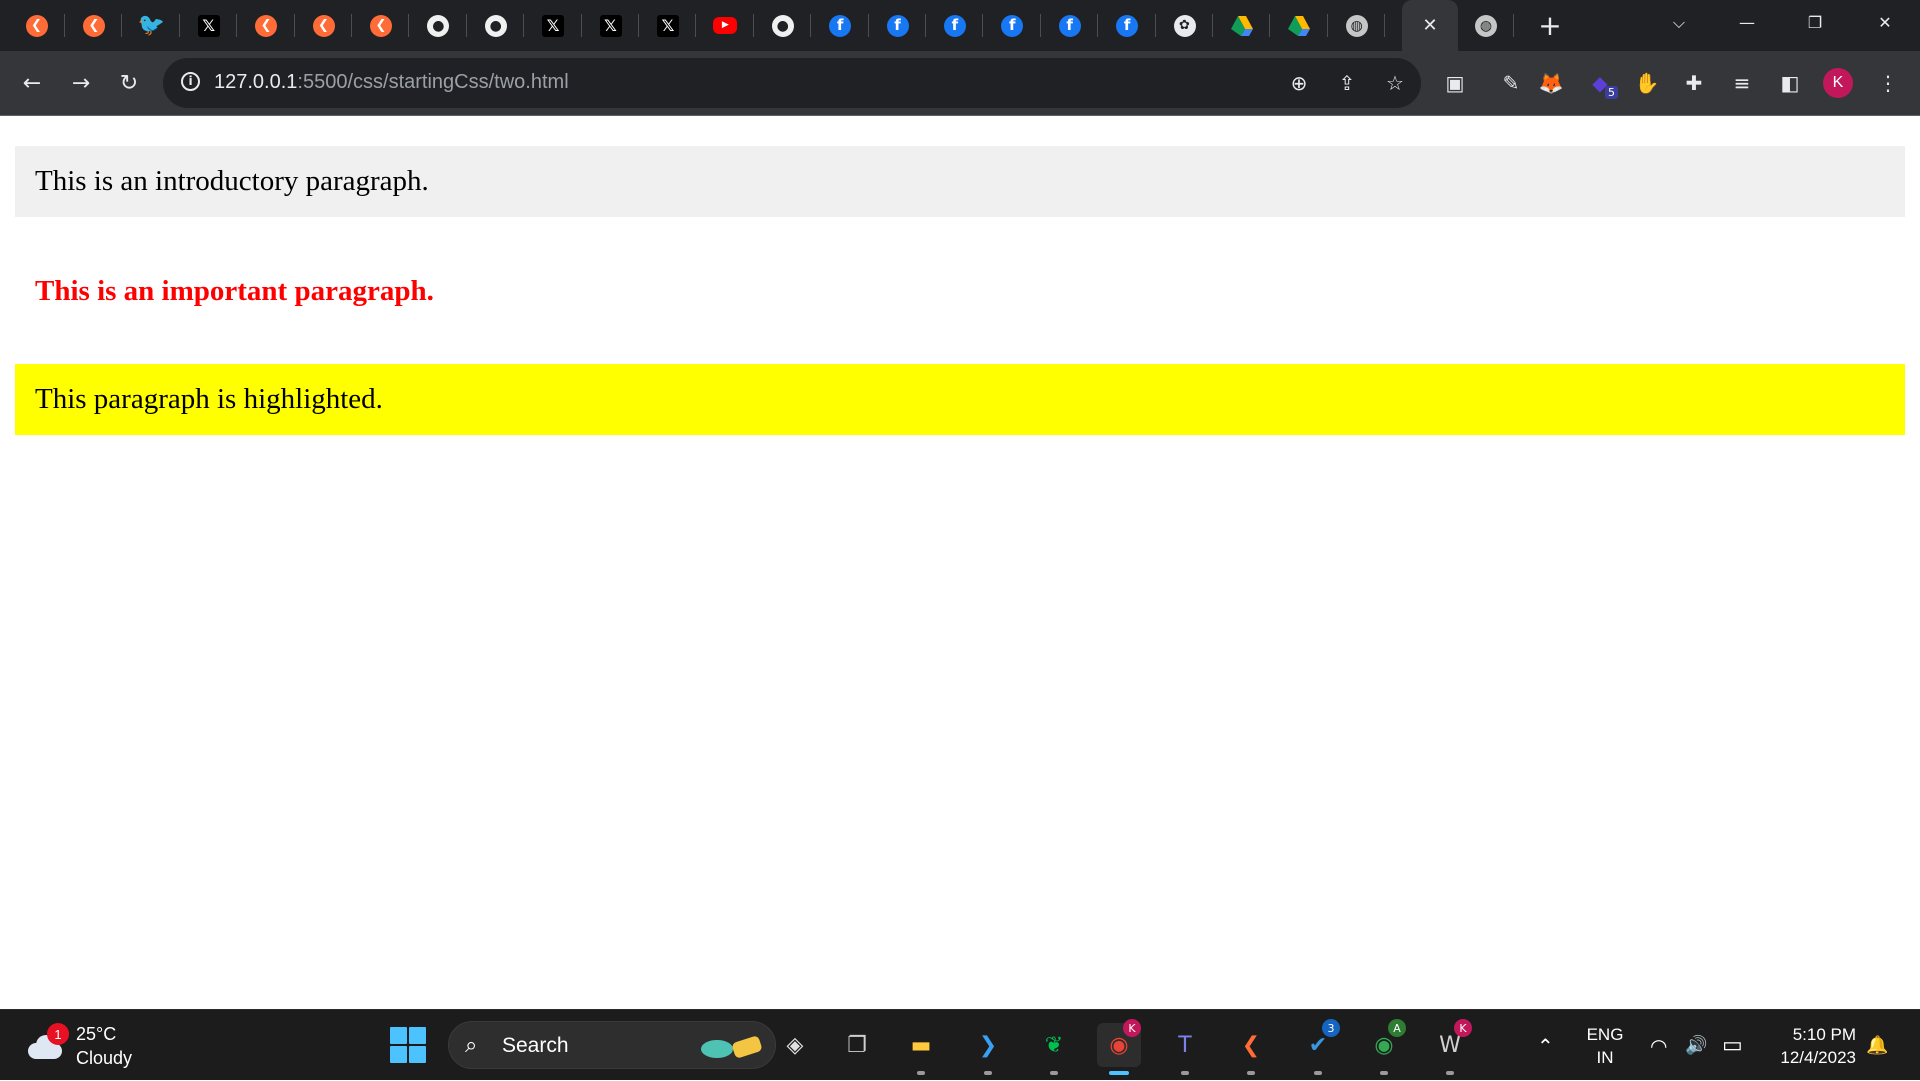  What do you see at coordinates (234, 291) in the screenshot?
I see `important-paragraph: This is an important paragraph.` at bounding box center [234, 291].